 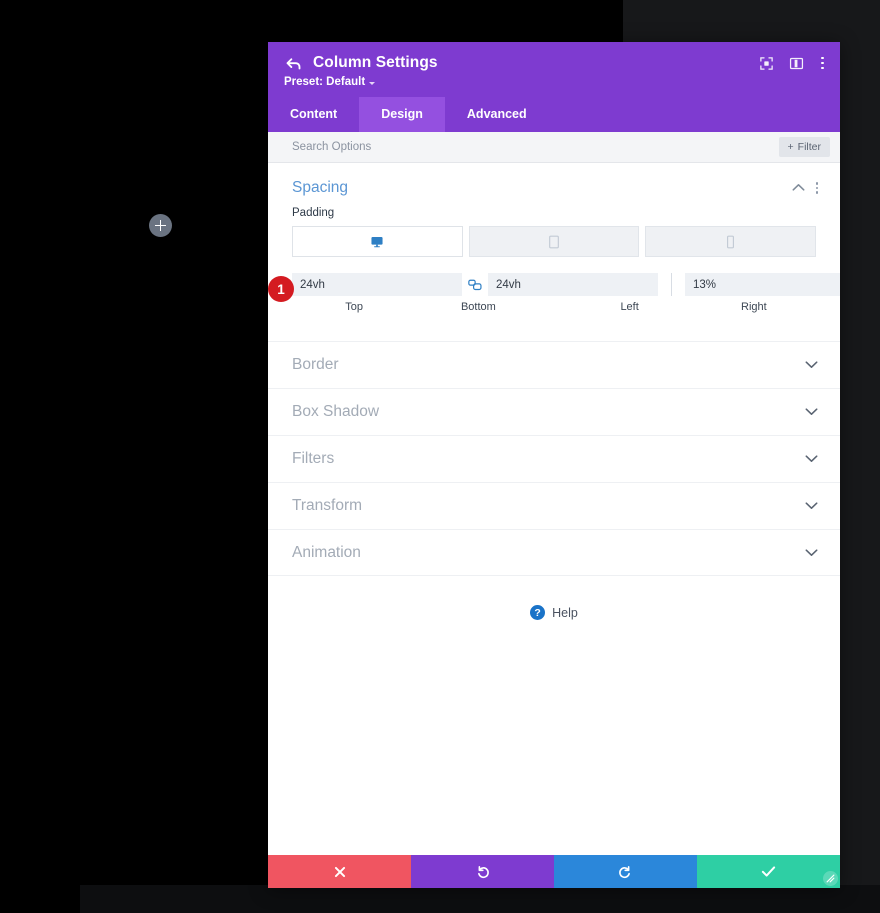 I want to click on device-tab-phone, so click(x=731, y=241).